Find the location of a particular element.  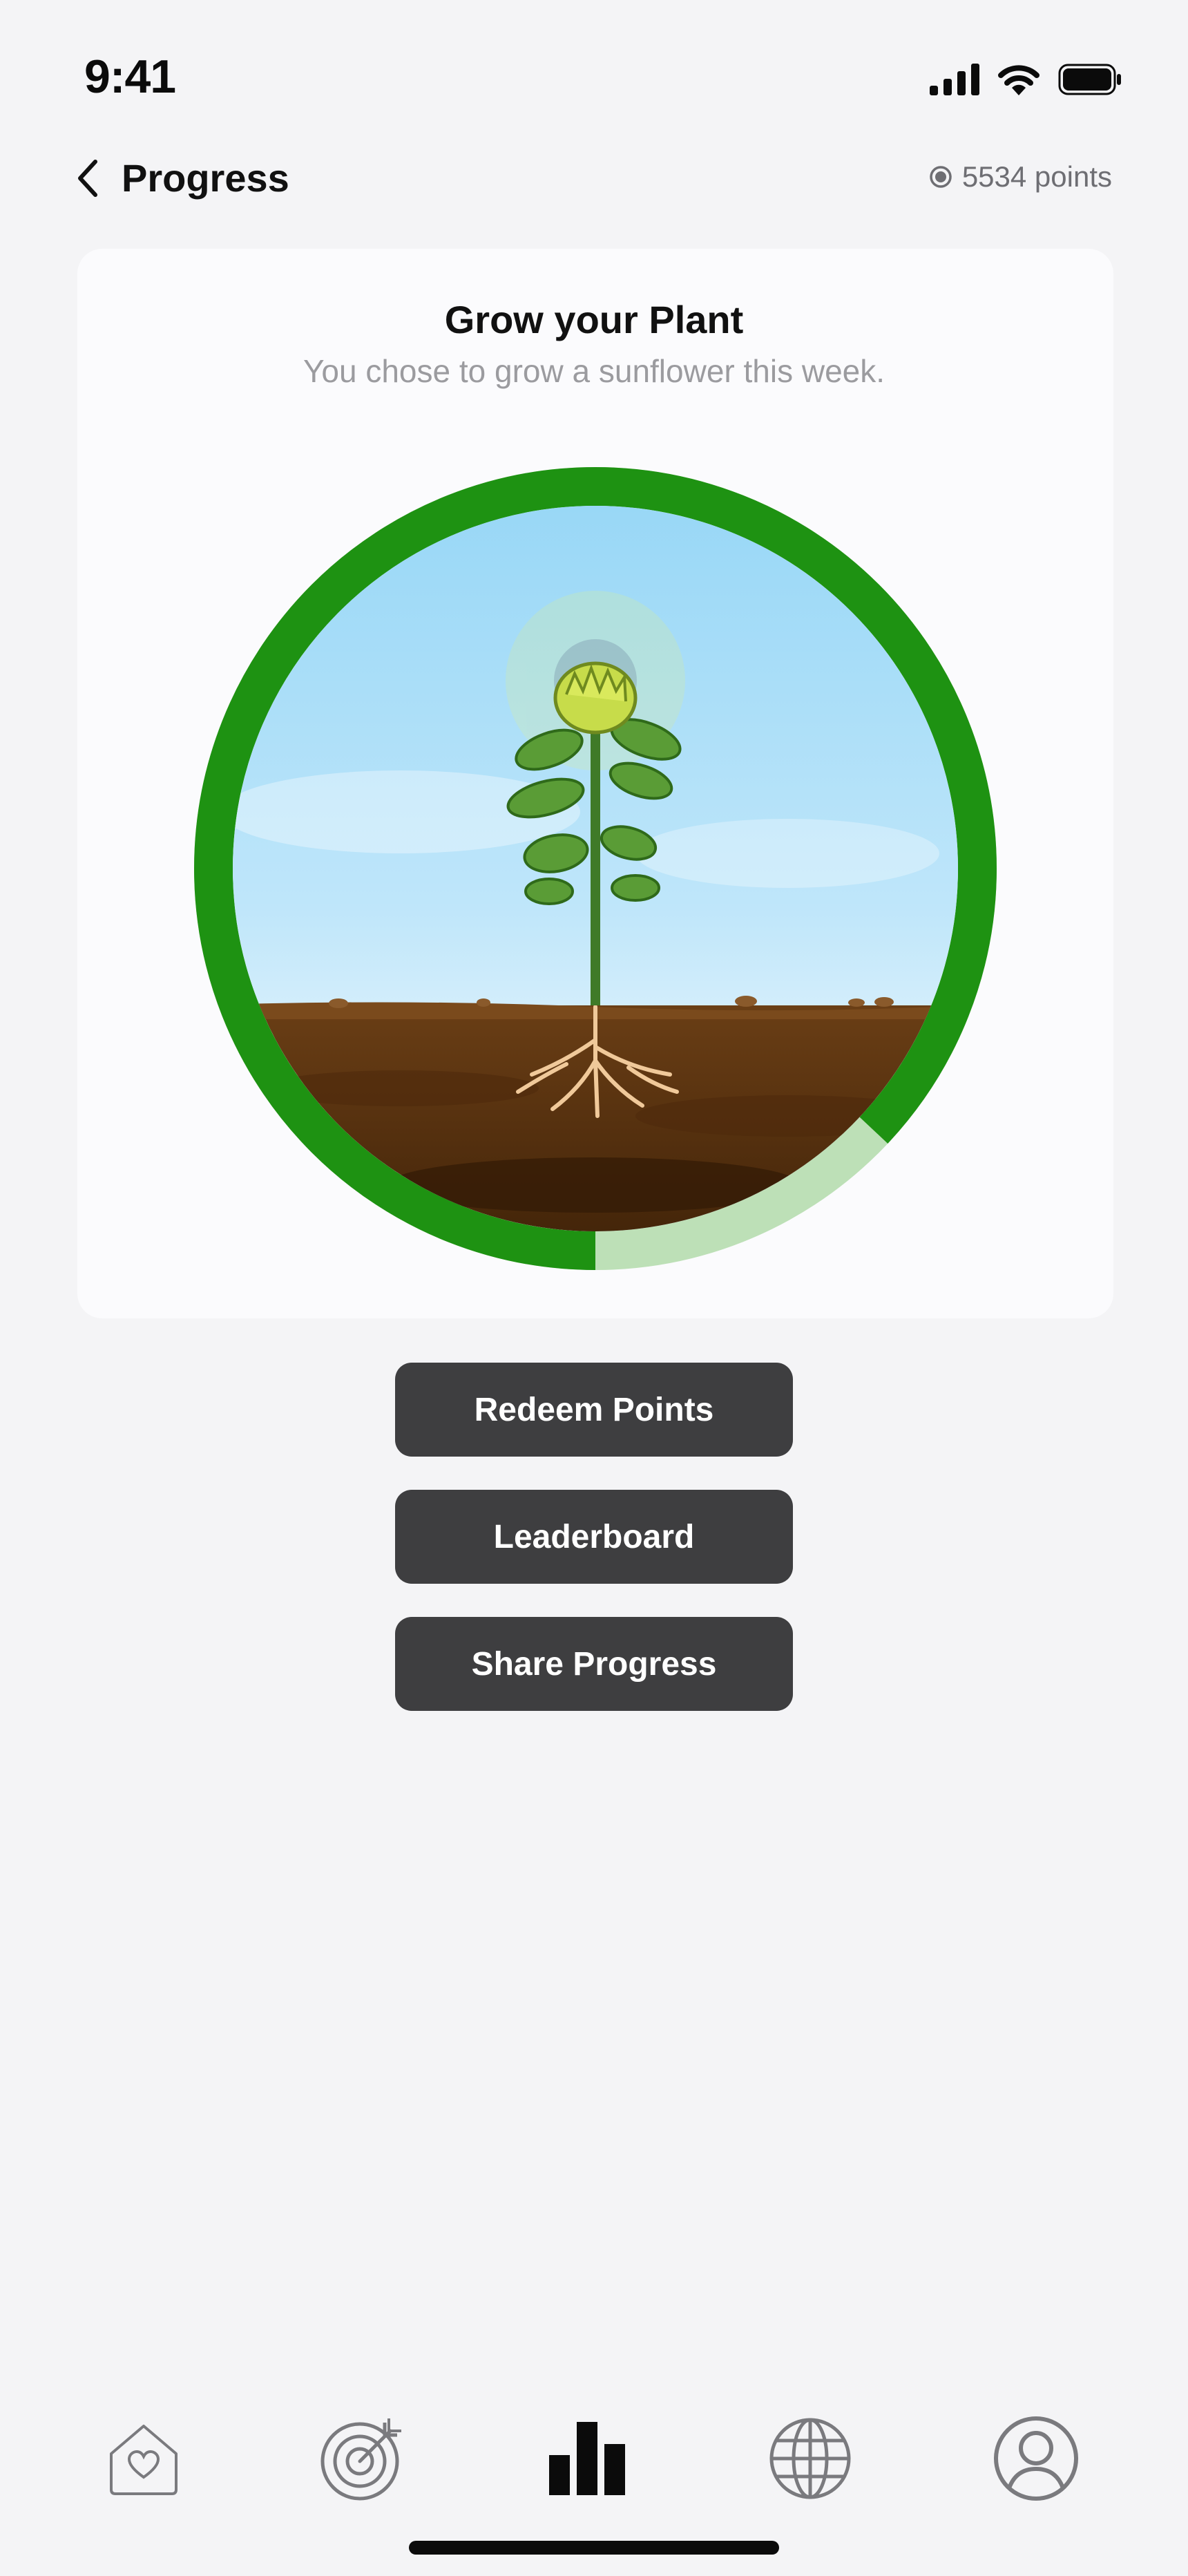

chevron-left-icon is located at coordinates (88, 178).